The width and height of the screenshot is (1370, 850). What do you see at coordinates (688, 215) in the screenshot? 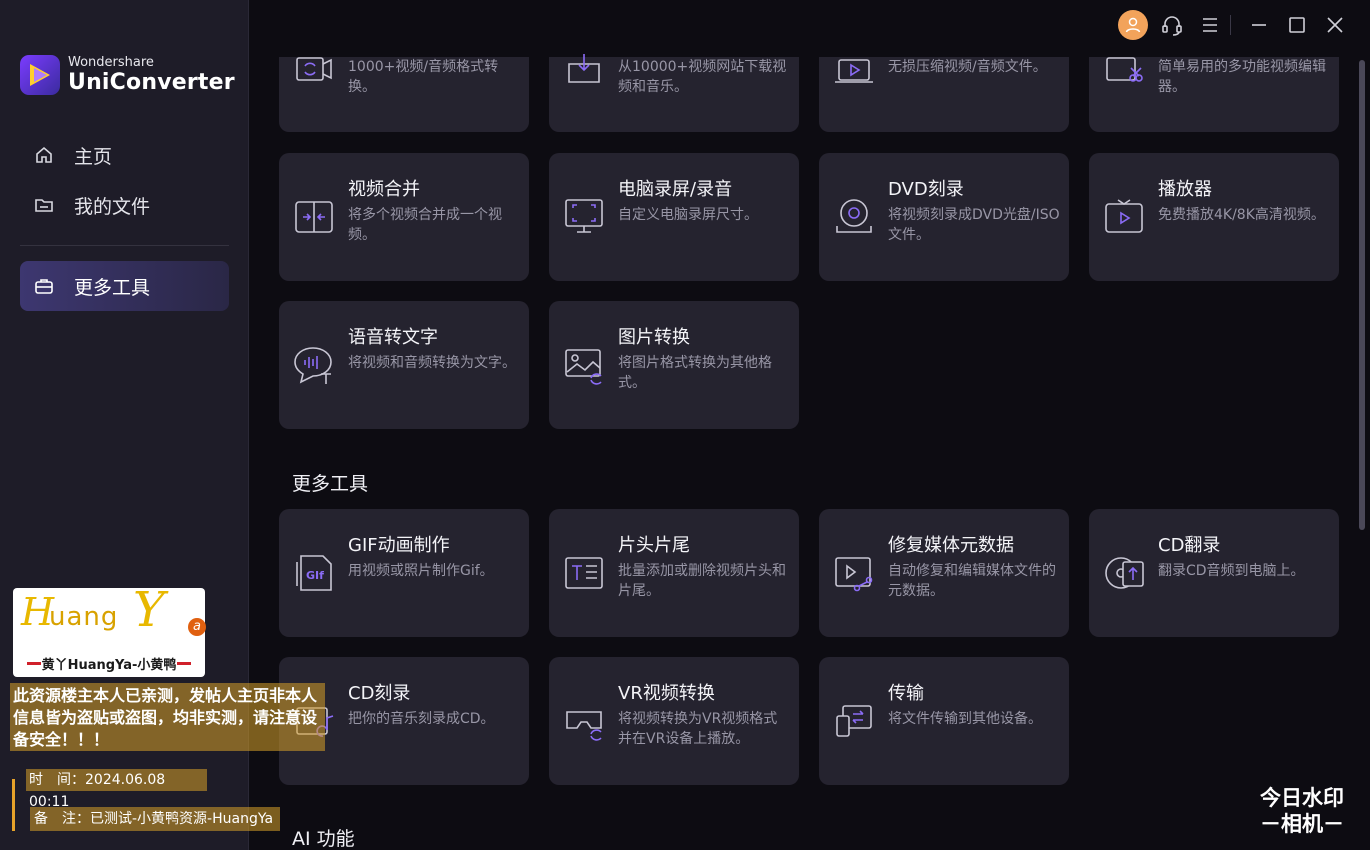
I see `tool-desc: 自定义电脑录屏尺寸。` at bounding box center [688, 215].